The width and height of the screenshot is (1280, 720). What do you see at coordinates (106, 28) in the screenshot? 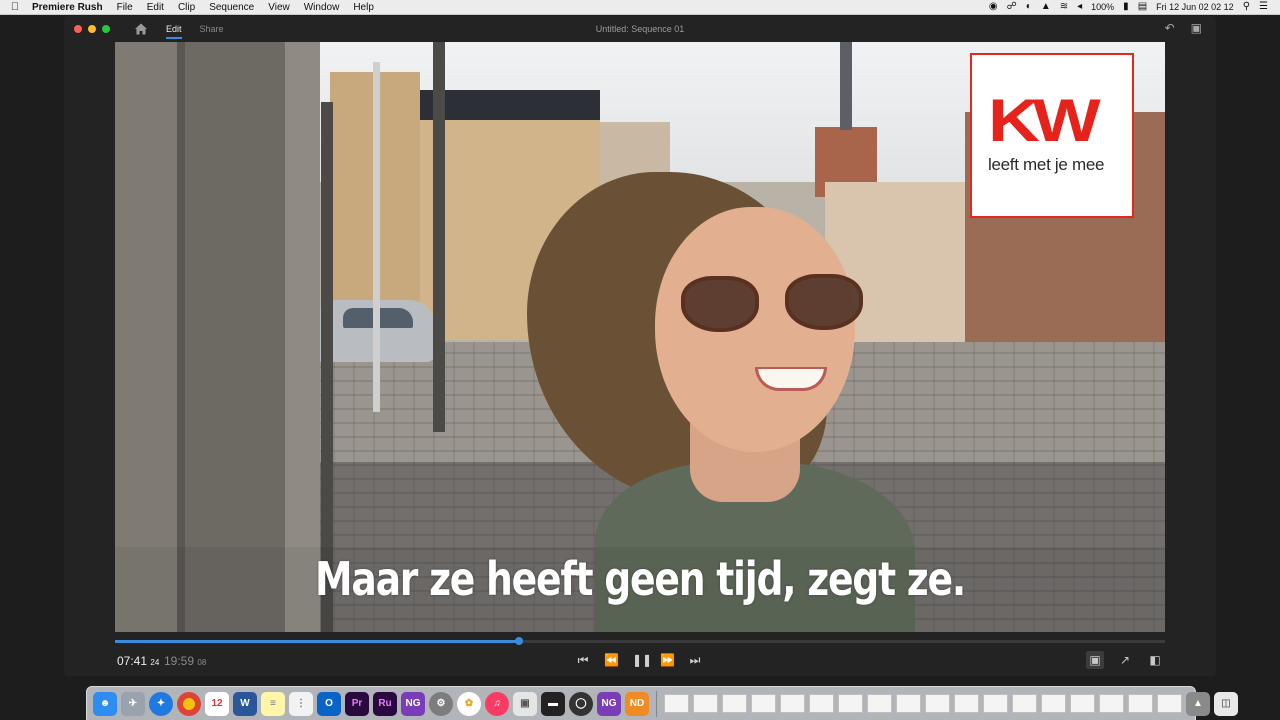
I see `zoom-button` at bounding box center [106, 28].